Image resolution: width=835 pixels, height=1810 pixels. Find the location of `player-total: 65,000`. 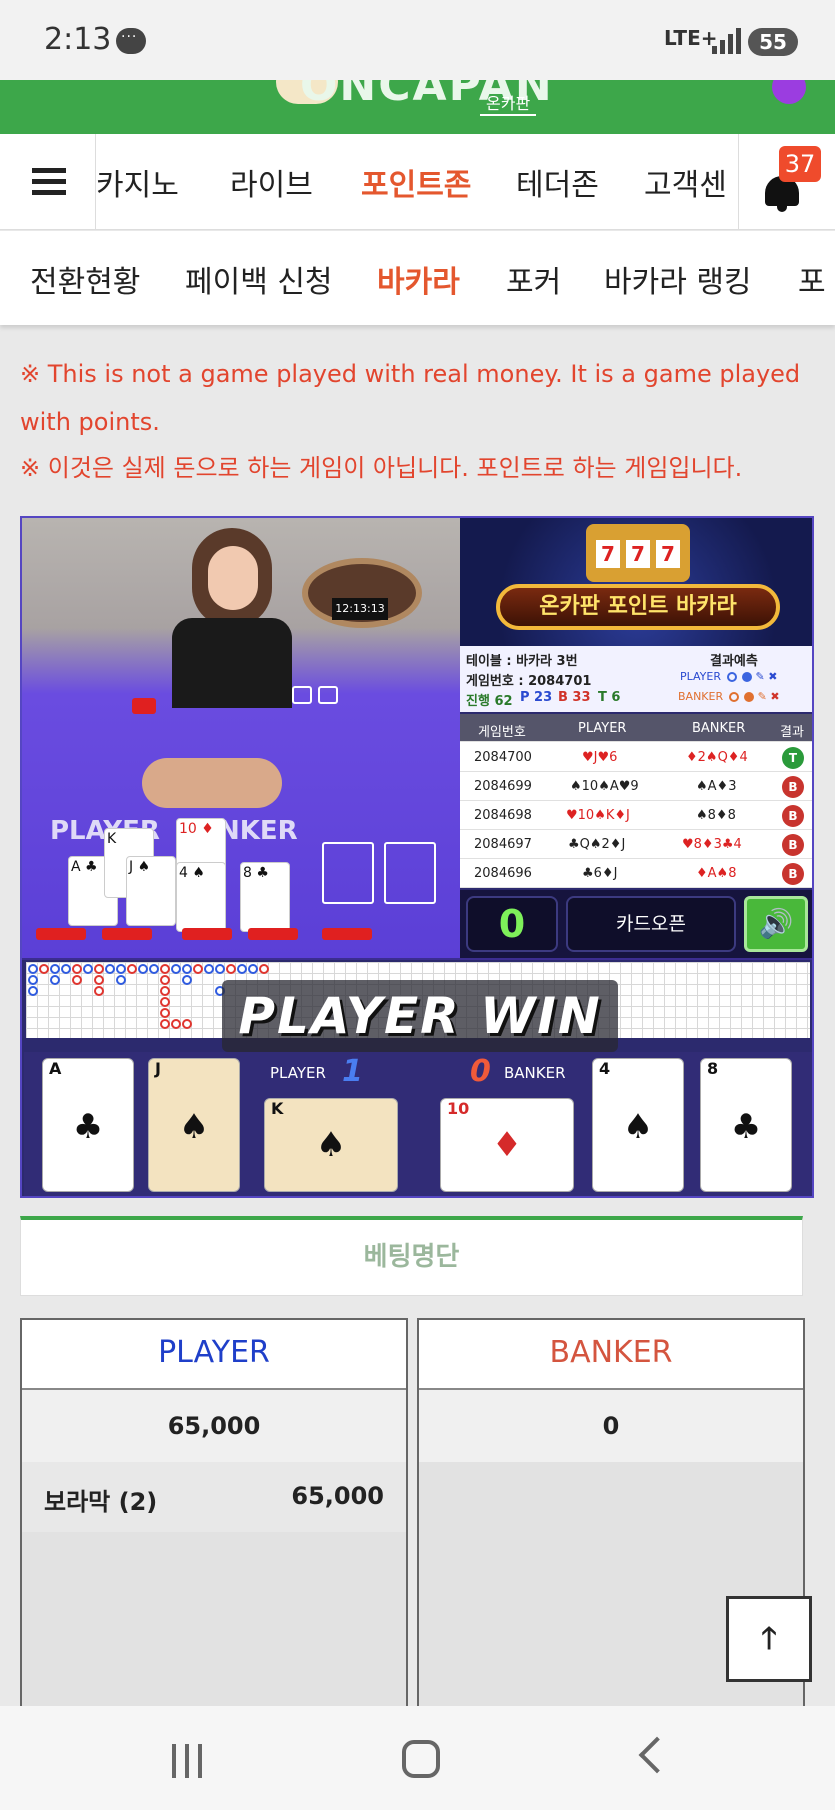

player-total: 65,000 is located at coordinates (214, 1426).